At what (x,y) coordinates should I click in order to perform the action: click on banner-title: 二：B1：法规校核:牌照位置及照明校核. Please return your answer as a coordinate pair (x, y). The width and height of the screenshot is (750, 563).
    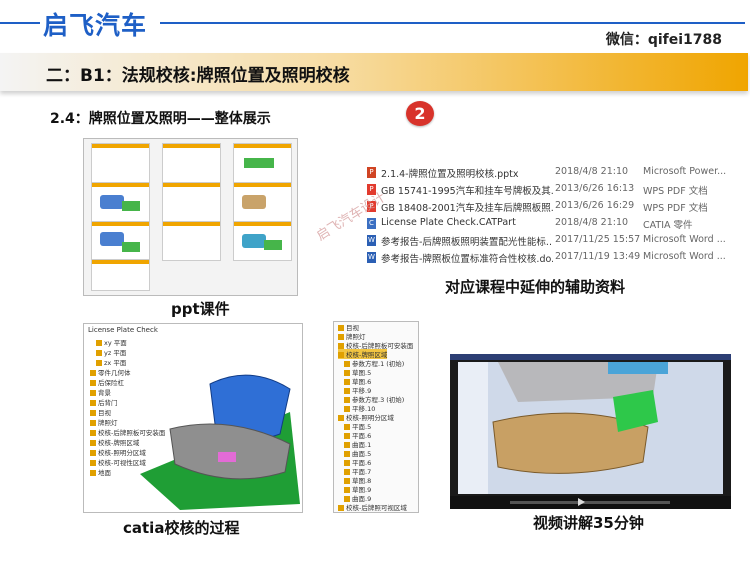
    Looking at the image, I should click on (198, 76).